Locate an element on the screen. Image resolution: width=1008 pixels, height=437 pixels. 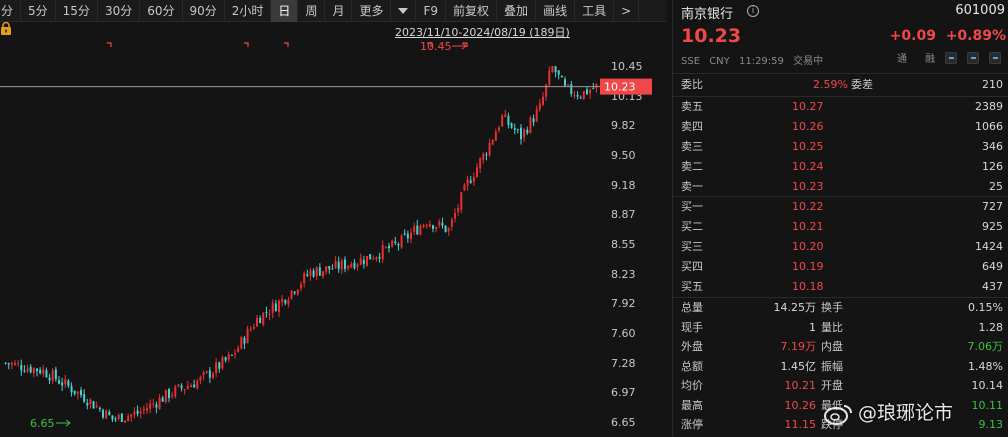
toolbar-item: 月 is located at coordinates (339, 11).